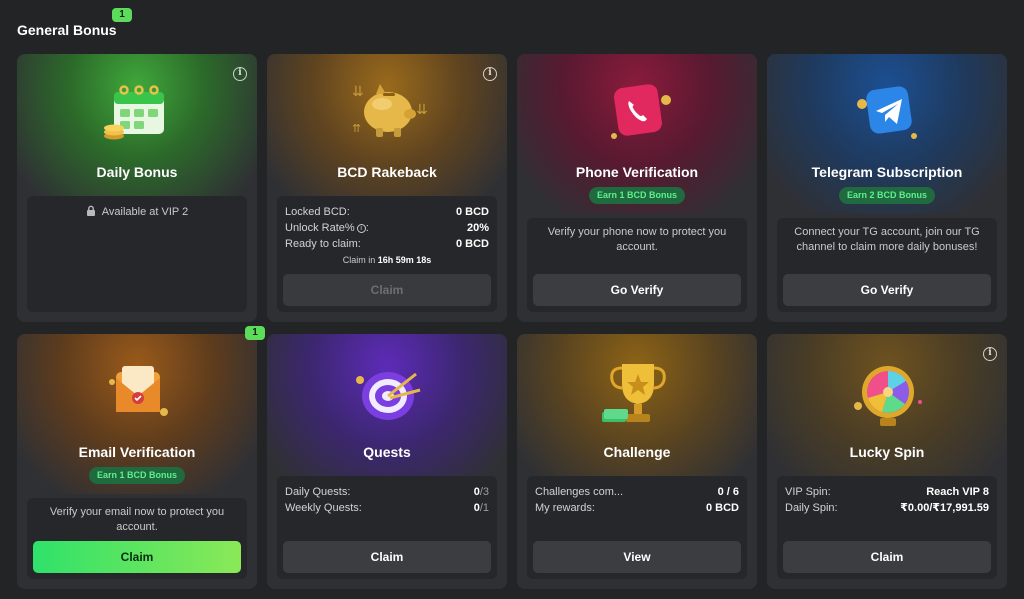 The image size is (1024, 599). I want to click on email-count-badge: 1, so click(255, 333).